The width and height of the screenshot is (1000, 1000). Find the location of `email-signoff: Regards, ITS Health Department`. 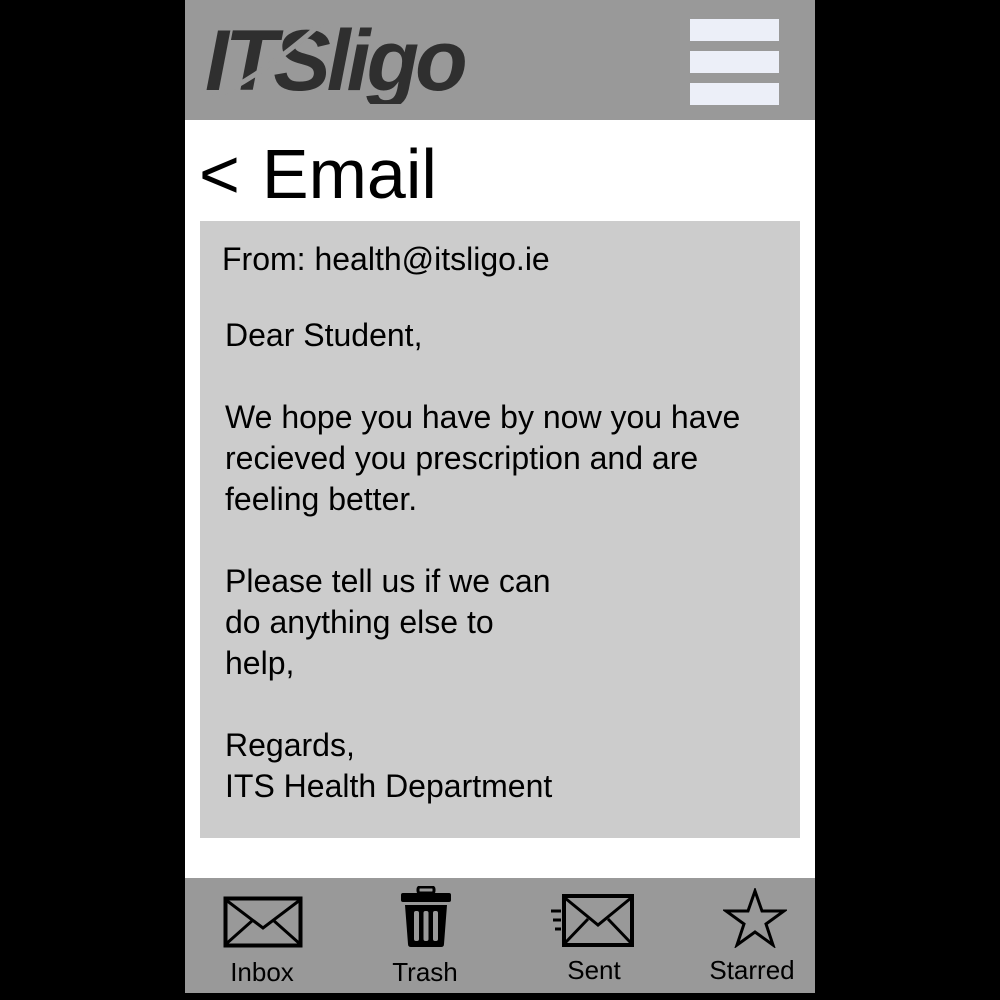

email-signoff: Regards, ITS Health Department is located at coordinates (507, 766).